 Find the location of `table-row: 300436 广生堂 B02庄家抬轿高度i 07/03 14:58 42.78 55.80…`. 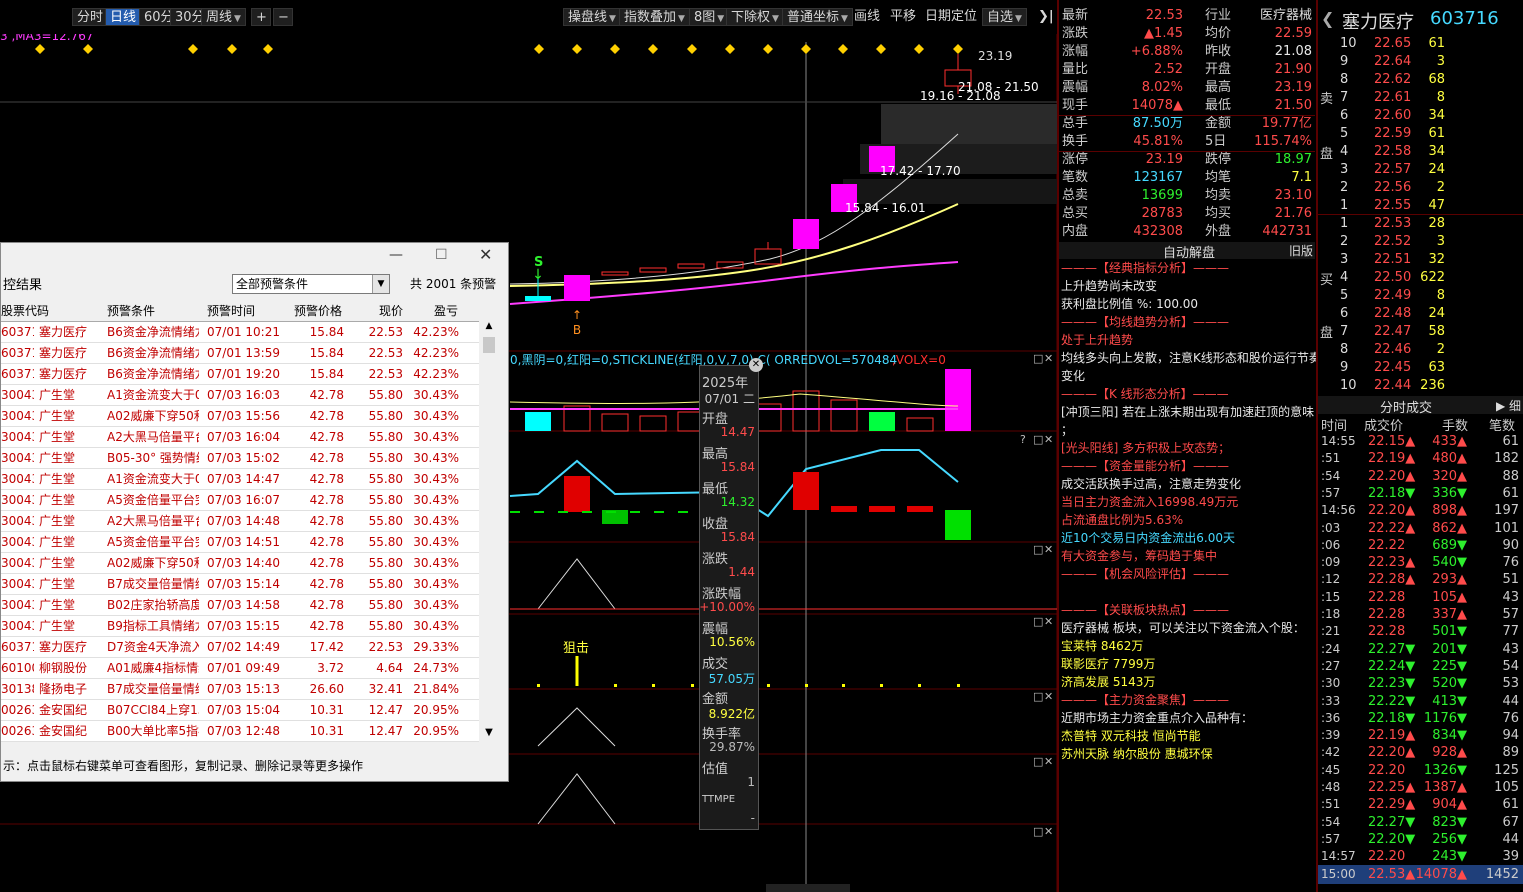

table-row: 300436 广生堂 B02庄家抬轿高度i 07/03 14:58 42.78 55.80… is located at coordinates (240, 605).